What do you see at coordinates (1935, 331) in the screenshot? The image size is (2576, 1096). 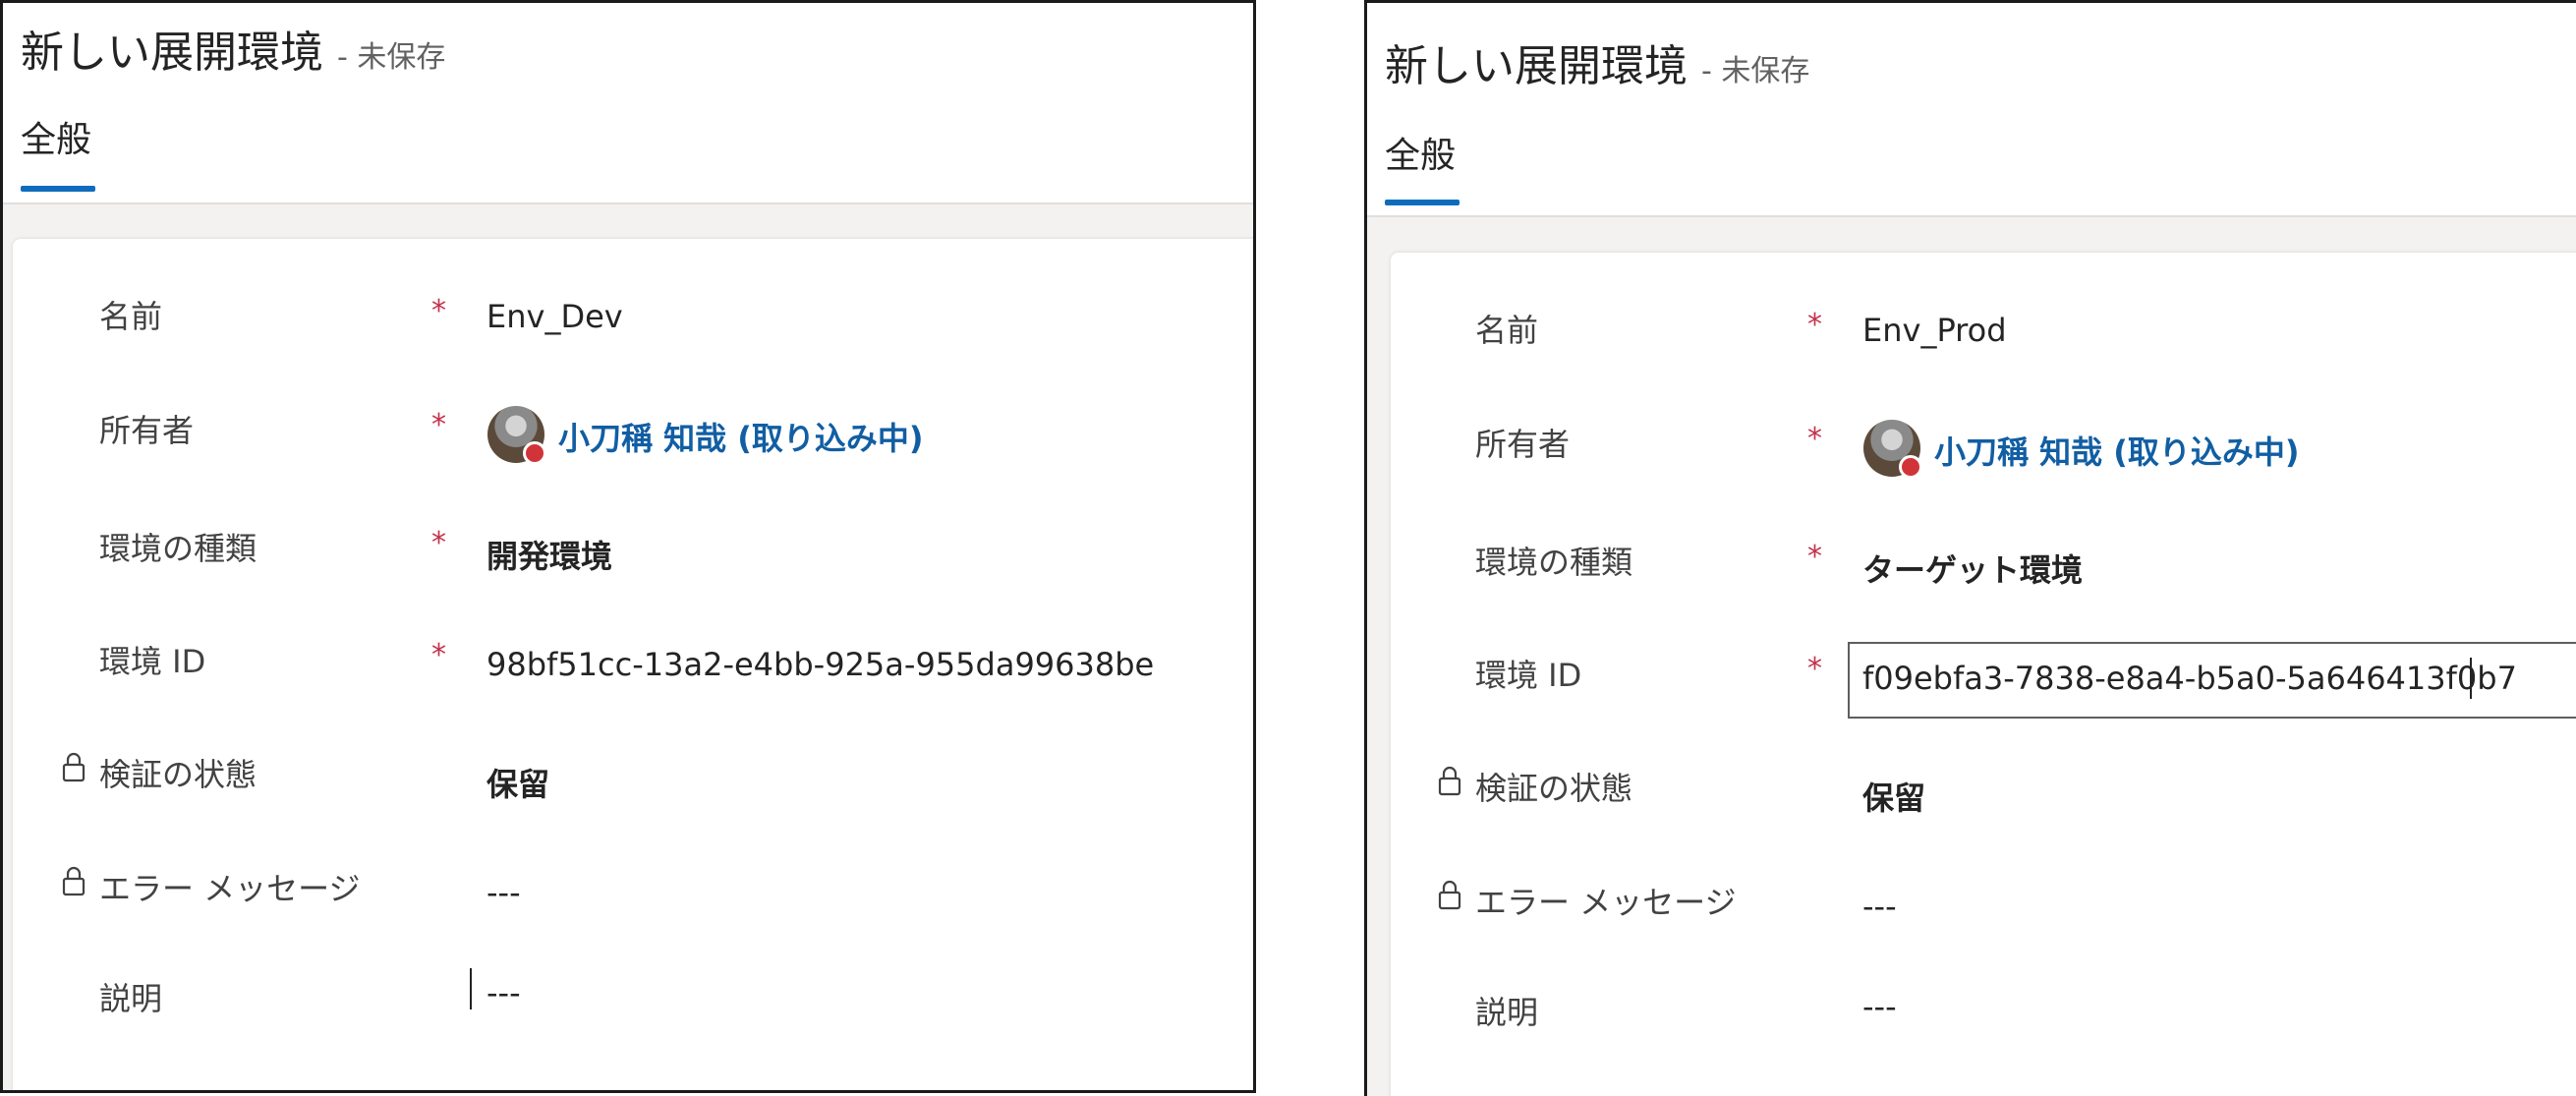 I see `name-value: Env_Prod` at bounding box center [1935, 331].